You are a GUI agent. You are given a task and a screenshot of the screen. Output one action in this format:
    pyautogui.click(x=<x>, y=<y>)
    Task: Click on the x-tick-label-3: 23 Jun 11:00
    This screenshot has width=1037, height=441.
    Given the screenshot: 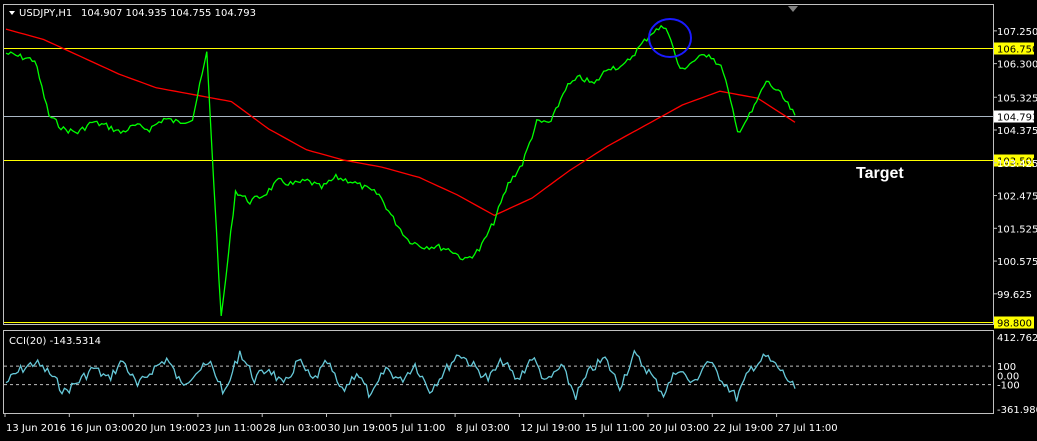 What is the action you would take?
    pyautogui.click(x=231, y=428)
    